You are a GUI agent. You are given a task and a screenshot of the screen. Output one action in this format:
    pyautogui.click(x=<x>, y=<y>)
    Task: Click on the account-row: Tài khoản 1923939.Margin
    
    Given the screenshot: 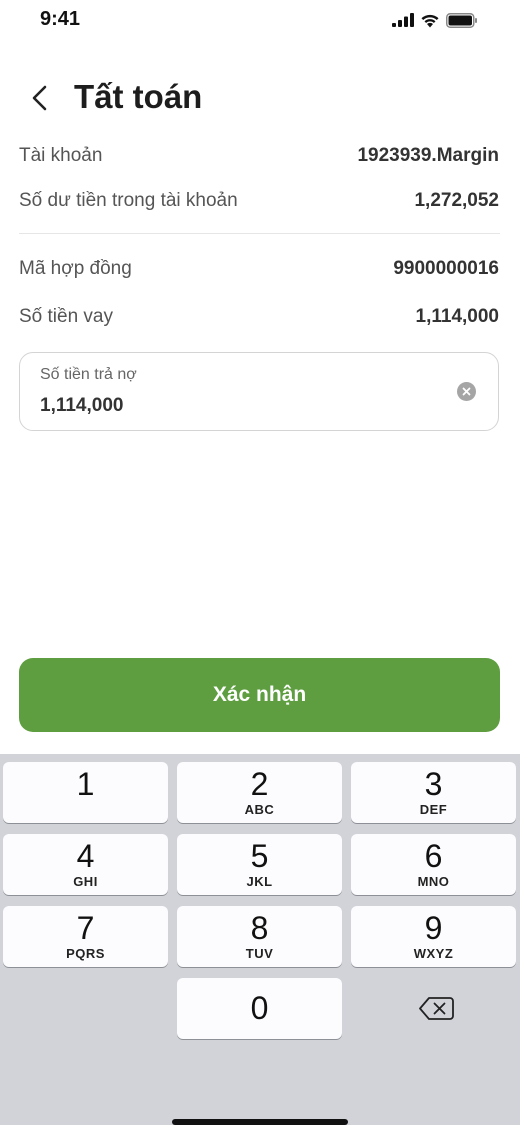 What is the action you would take?
    pyautogui.click(x=259, y=156)
    